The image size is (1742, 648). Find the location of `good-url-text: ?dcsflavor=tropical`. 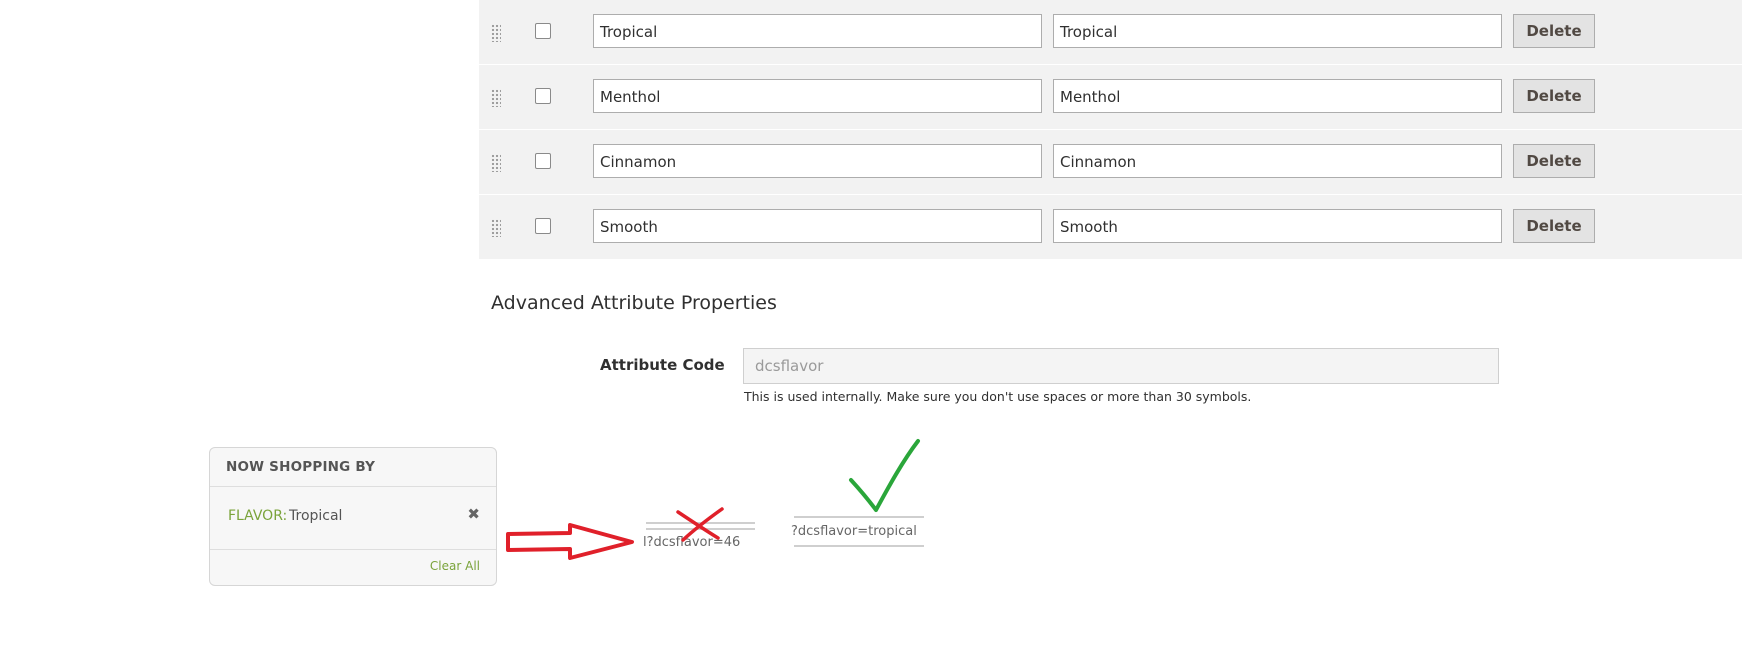

good-url-text: ?dcsflavor=tropical is located at coordinates (854, 531).